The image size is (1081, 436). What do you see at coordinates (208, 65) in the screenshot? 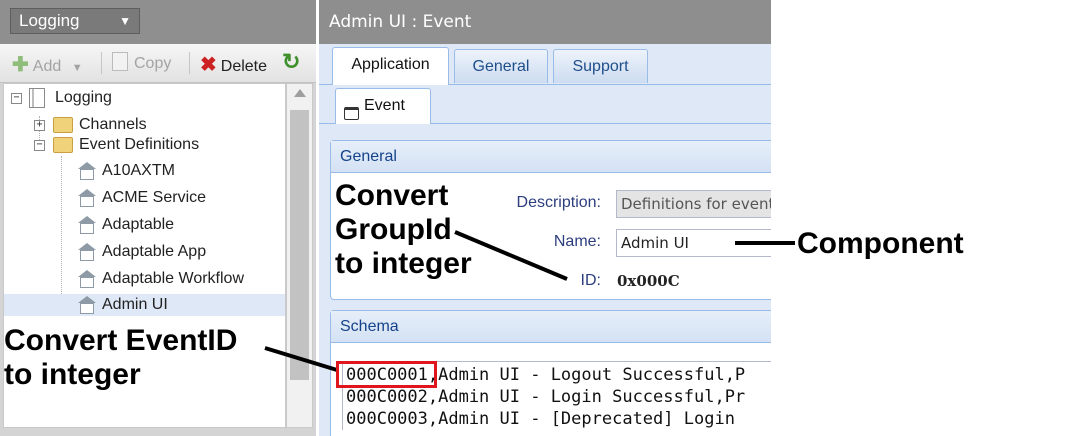
I see `delete-x-icon: ✖` at bounding box center [208, 65].